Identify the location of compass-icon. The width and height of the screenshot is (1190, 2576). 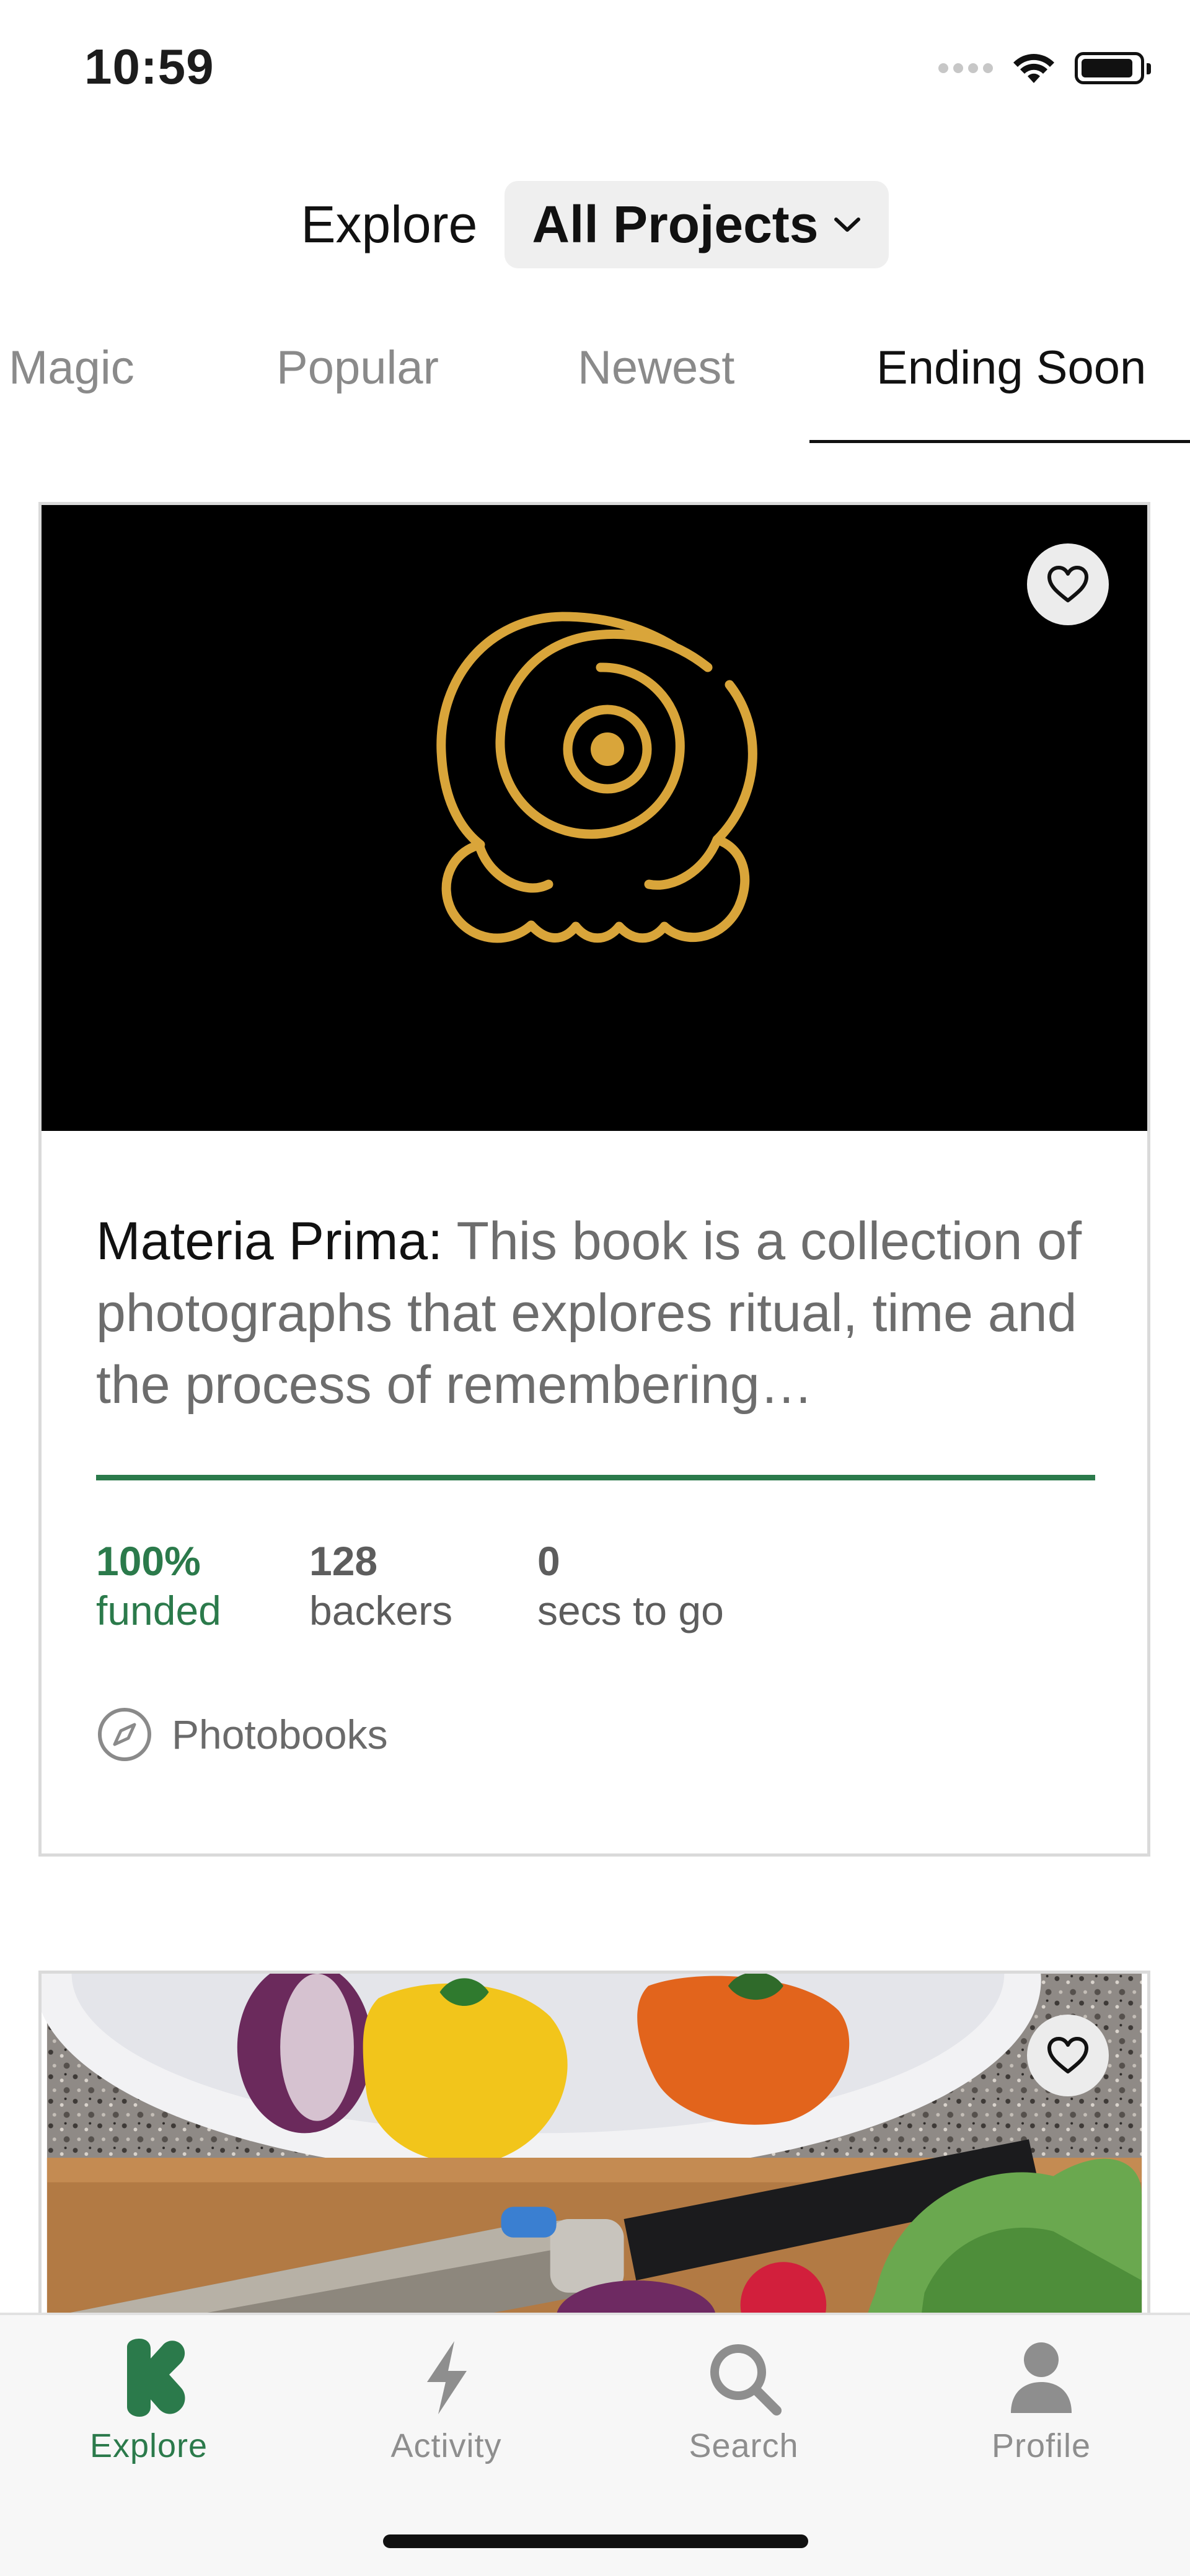
(124, 1734).